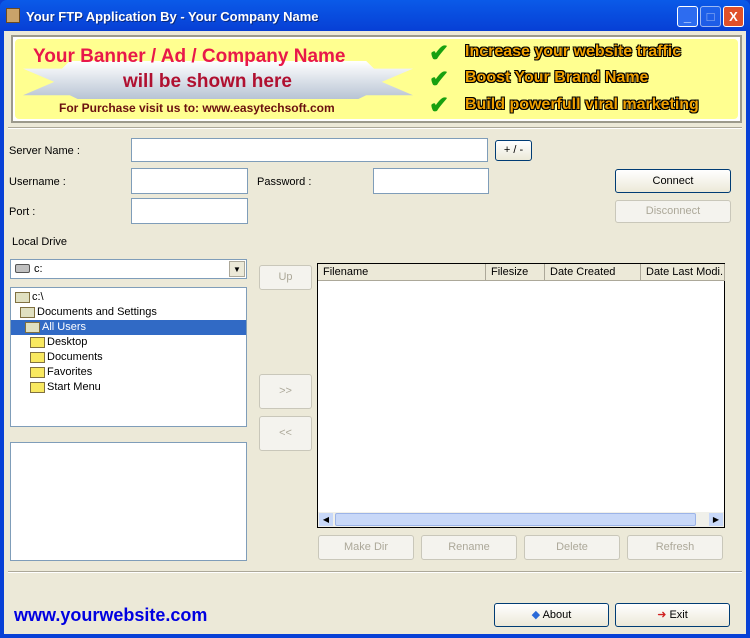 The width and height of the screenshot is (750, 638). Describe the element at coordinates (557, 615) in the screenshot. I see `about-label: About` at that location.